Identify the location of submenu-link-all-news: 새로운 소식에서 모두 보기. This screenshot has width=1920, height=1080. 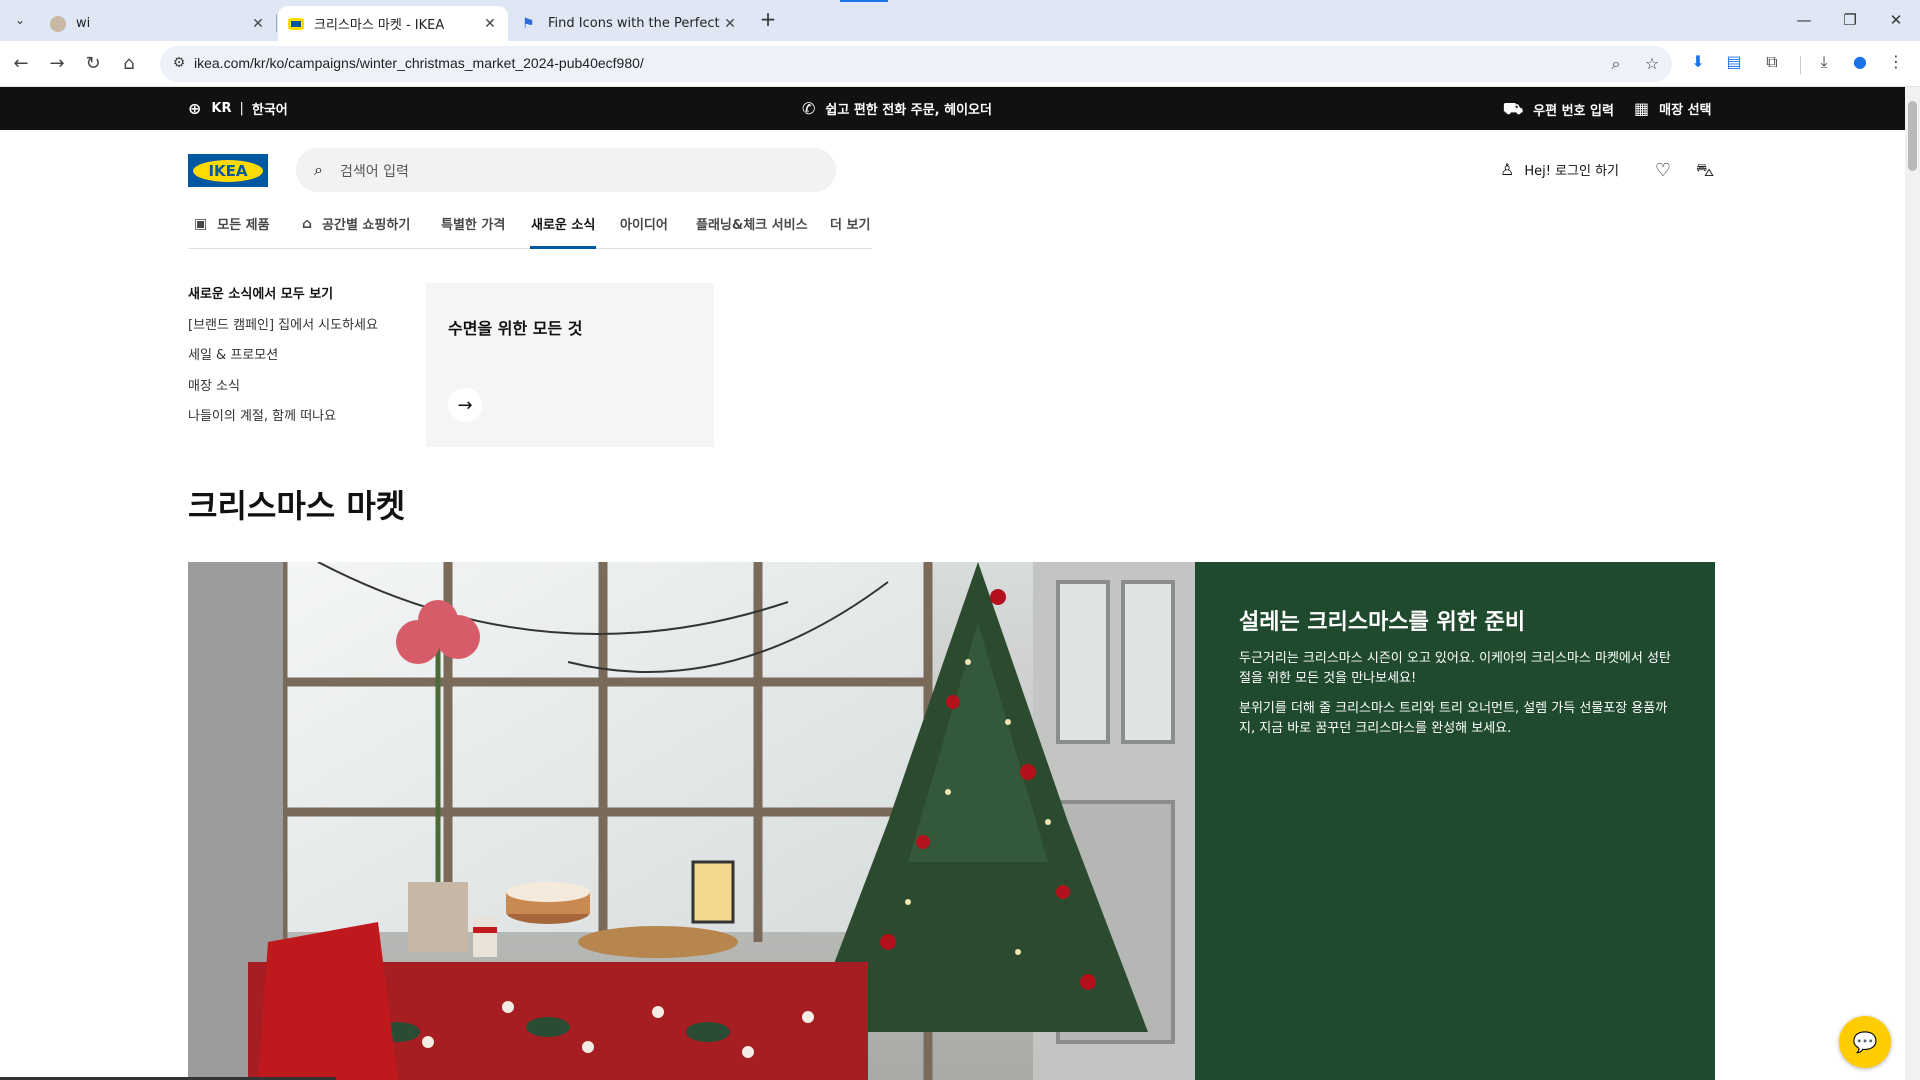
(260, 292).